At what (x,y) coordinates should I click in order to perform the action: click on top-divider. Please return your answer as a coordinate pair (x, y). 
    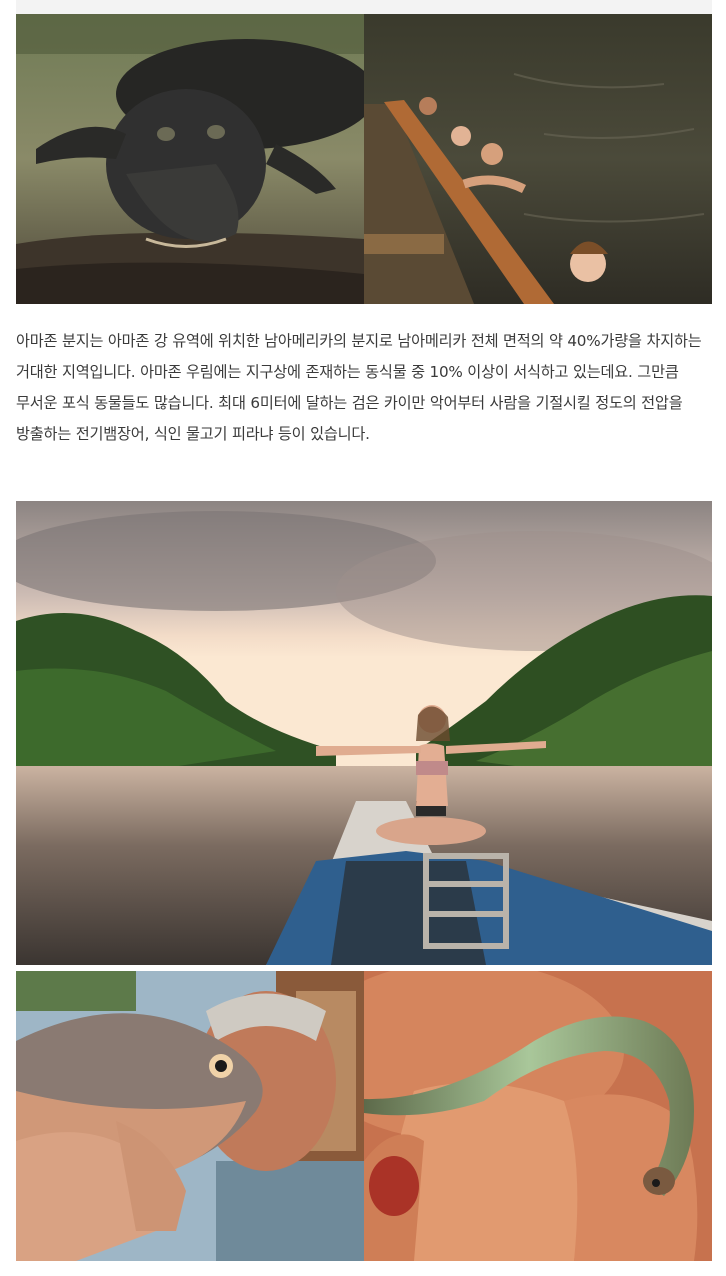
    Looking at the image, I should click on (364, 7).